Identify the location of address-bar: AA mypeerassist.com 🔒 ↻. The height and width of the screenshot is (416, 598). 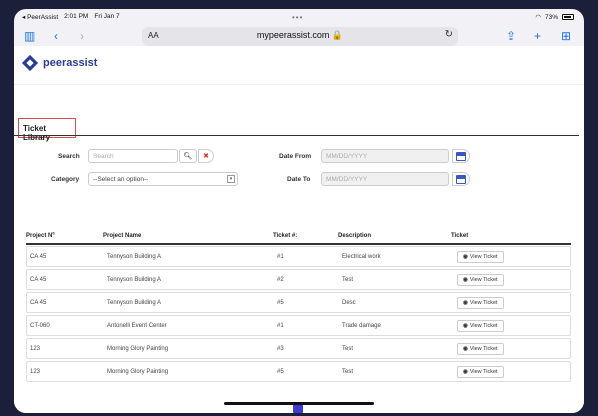
(300, 36).